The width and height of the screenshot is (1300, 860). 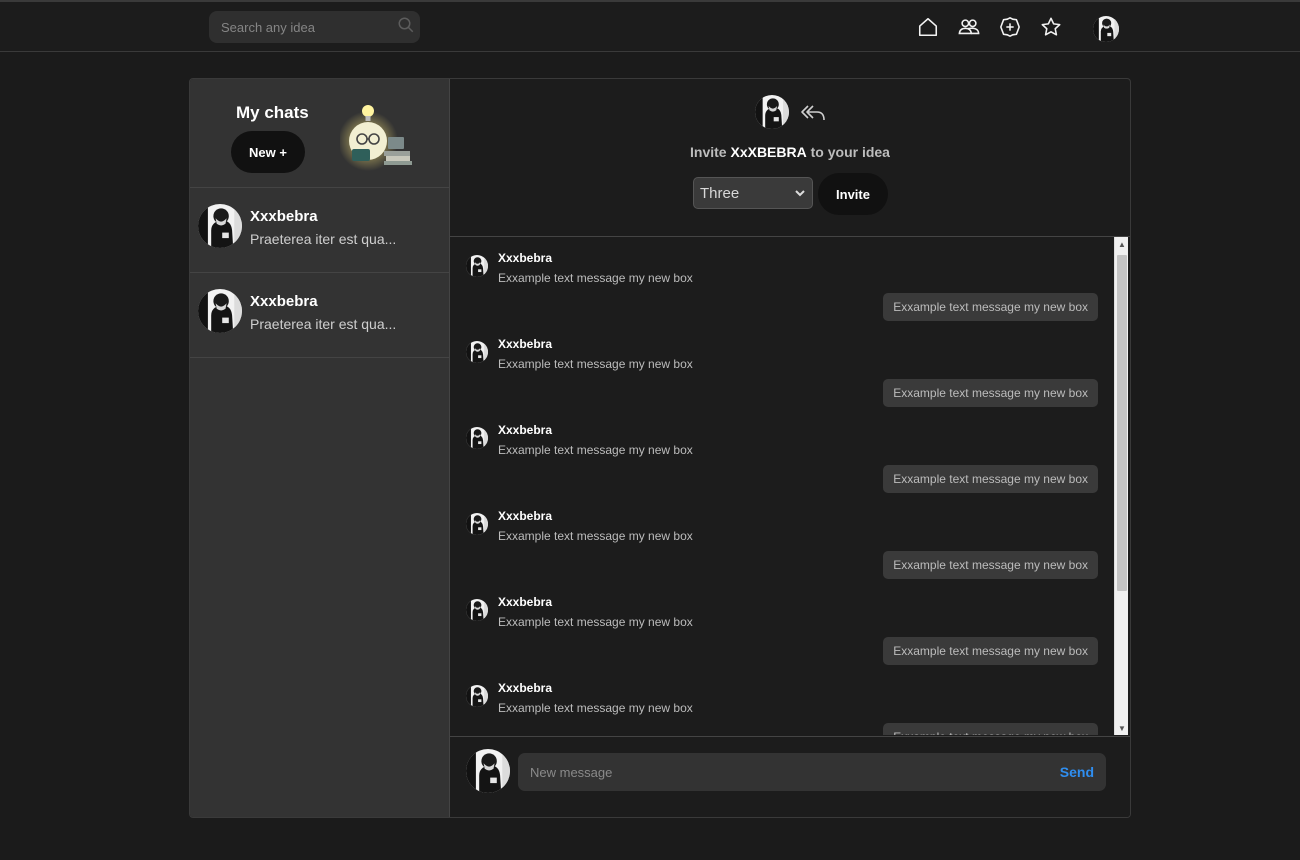 What do you see at coordinates (1122, 728) in the screenshot?
I see `scroll-down-arrow-icon: ▼` at bounding box center [1122, 728].